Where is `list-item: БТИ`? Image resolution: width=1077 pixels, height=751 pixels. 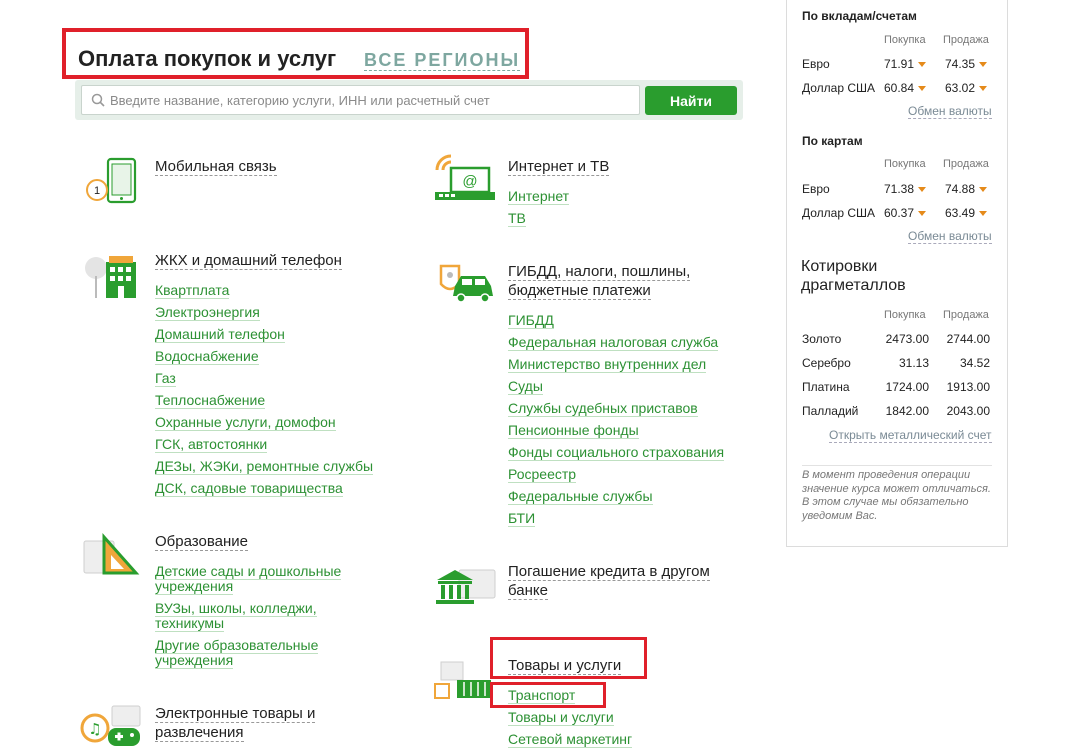 list-item: БТИ is located at coordinates (616, 518).